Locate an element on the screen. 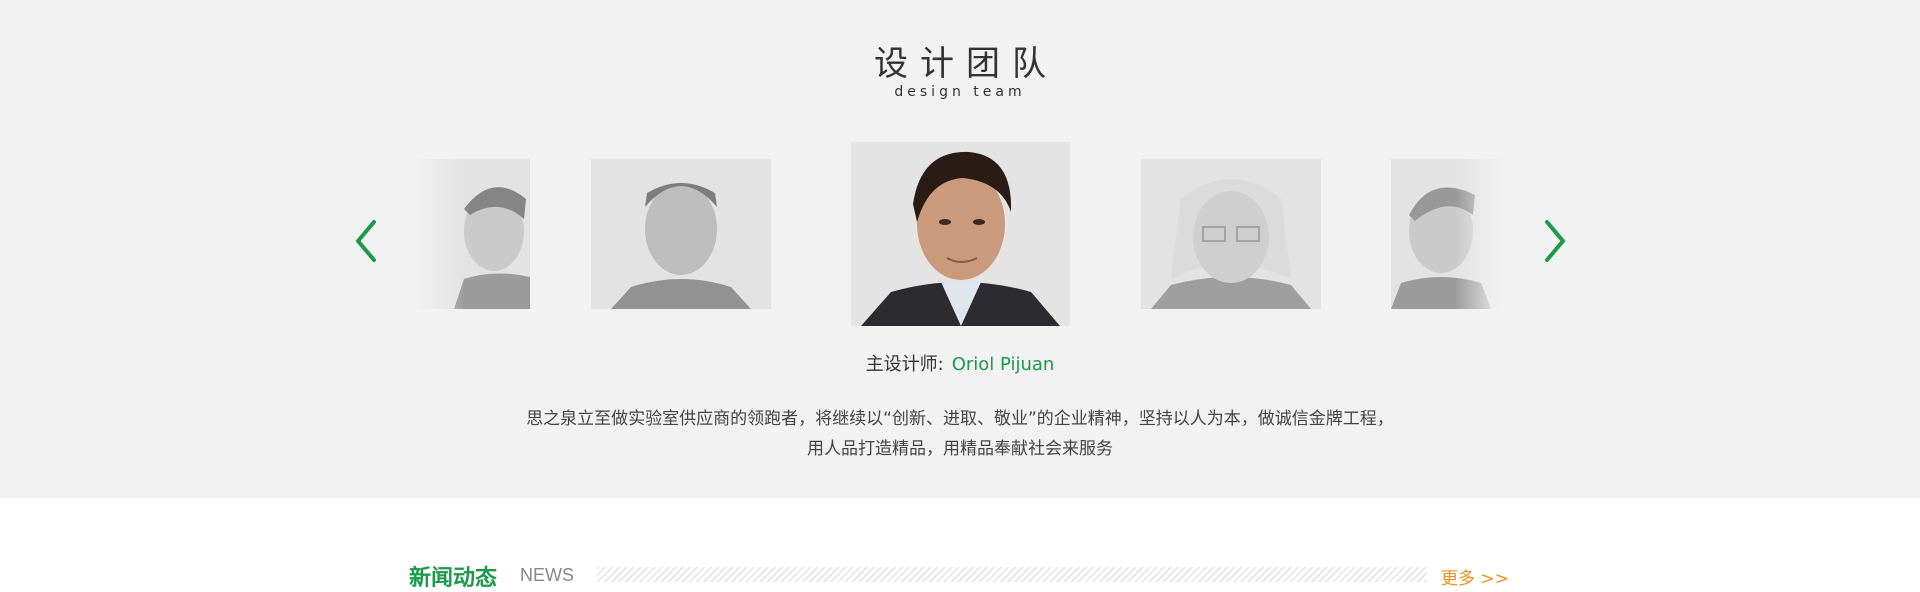  featured-designer-photo is located at coordinates (960, 234).